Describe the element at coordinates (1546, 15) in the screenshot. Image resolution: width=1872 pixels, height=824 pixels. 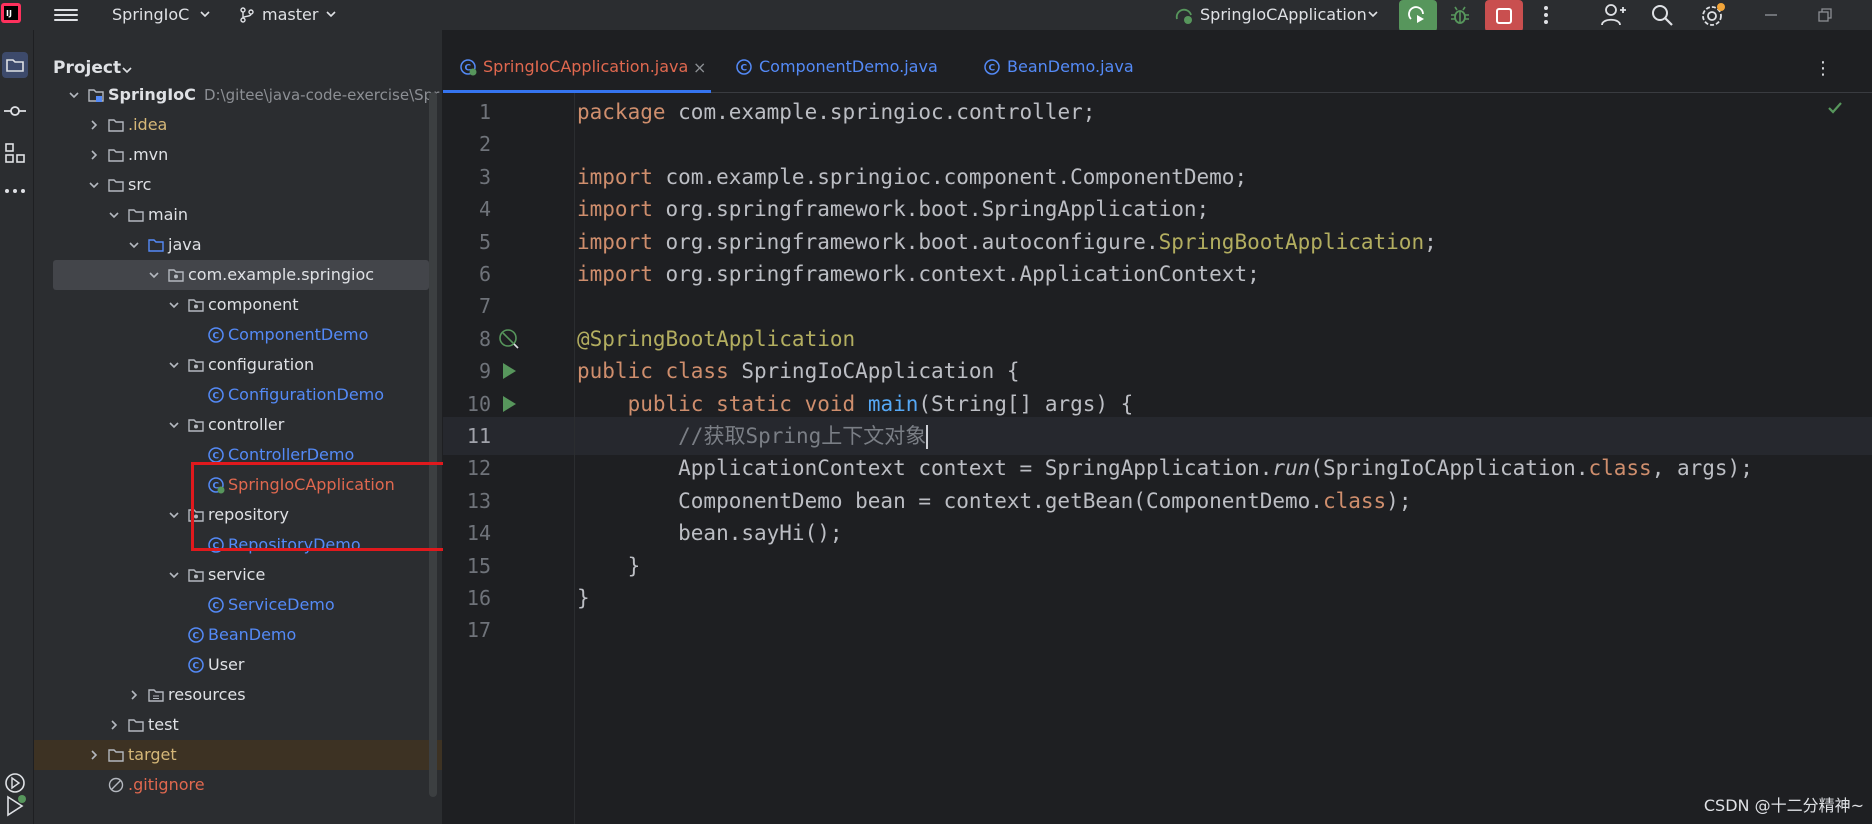
I see `more-actions-icon` at that location.